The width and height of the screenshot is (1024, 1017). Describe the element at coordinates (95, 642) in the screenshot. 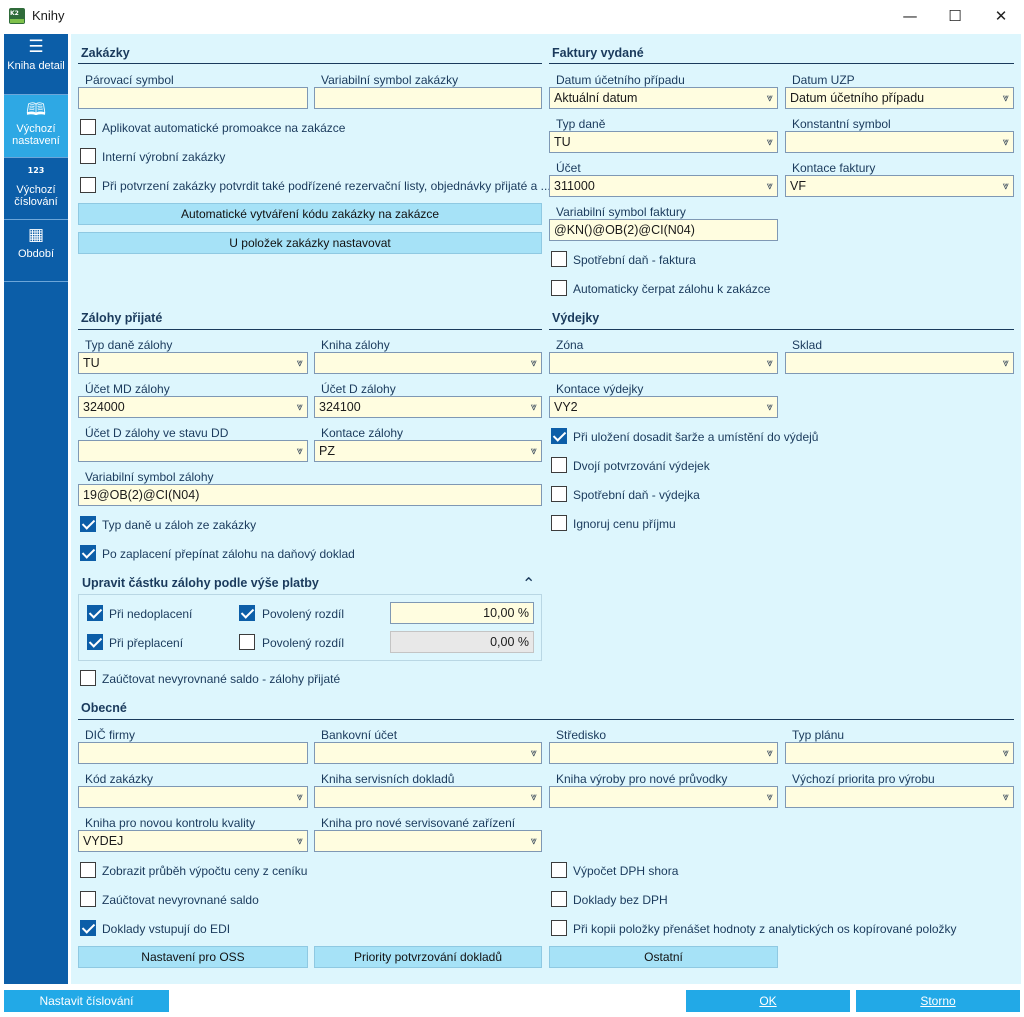

I see `preplaceni-checkbox` at that location.